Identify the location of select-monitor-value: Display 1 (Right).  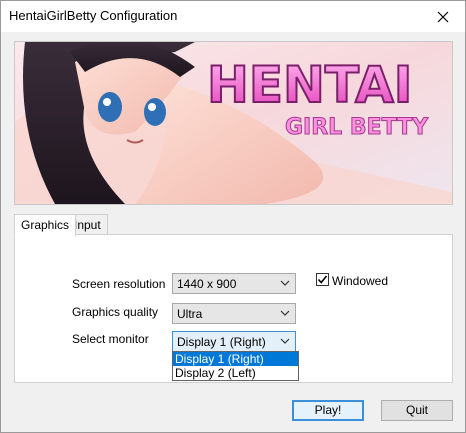
(221, 342).